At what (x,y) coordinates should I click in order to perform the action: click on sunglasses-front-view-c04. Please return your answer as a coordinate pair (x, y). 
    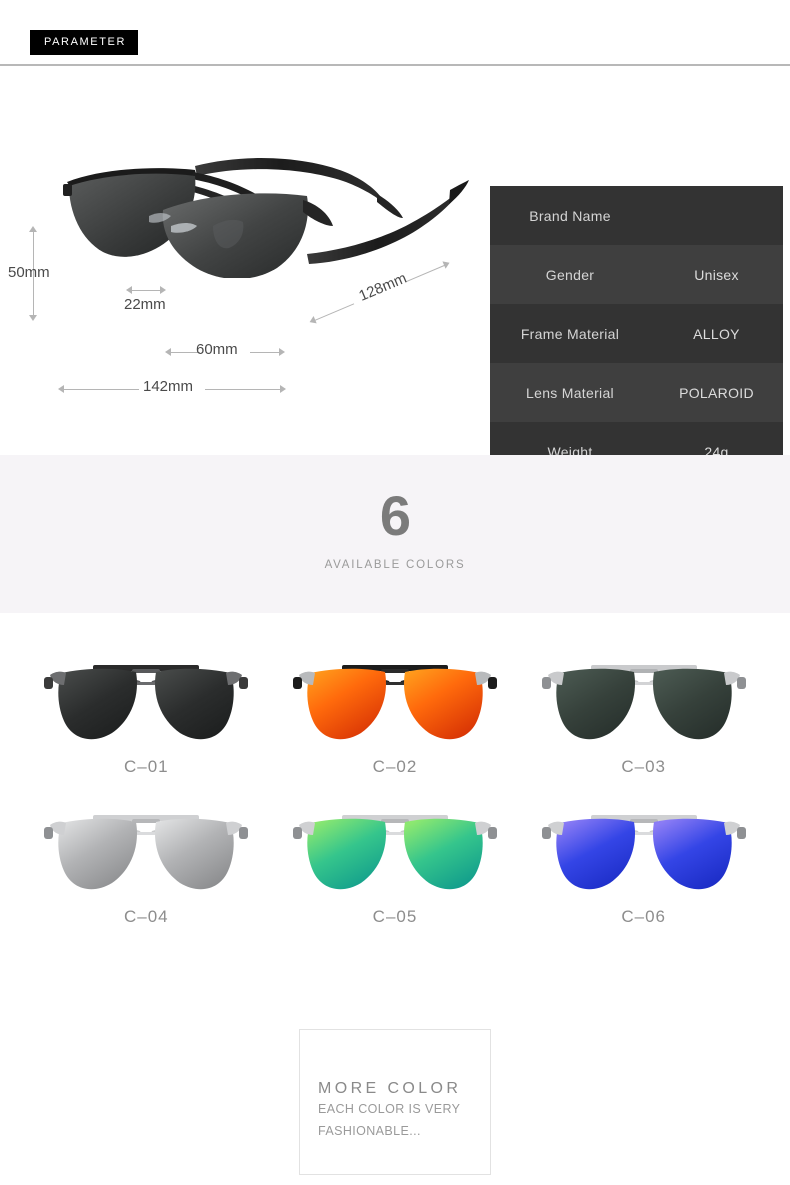
    Looking at the image, I should click on (146, 852).